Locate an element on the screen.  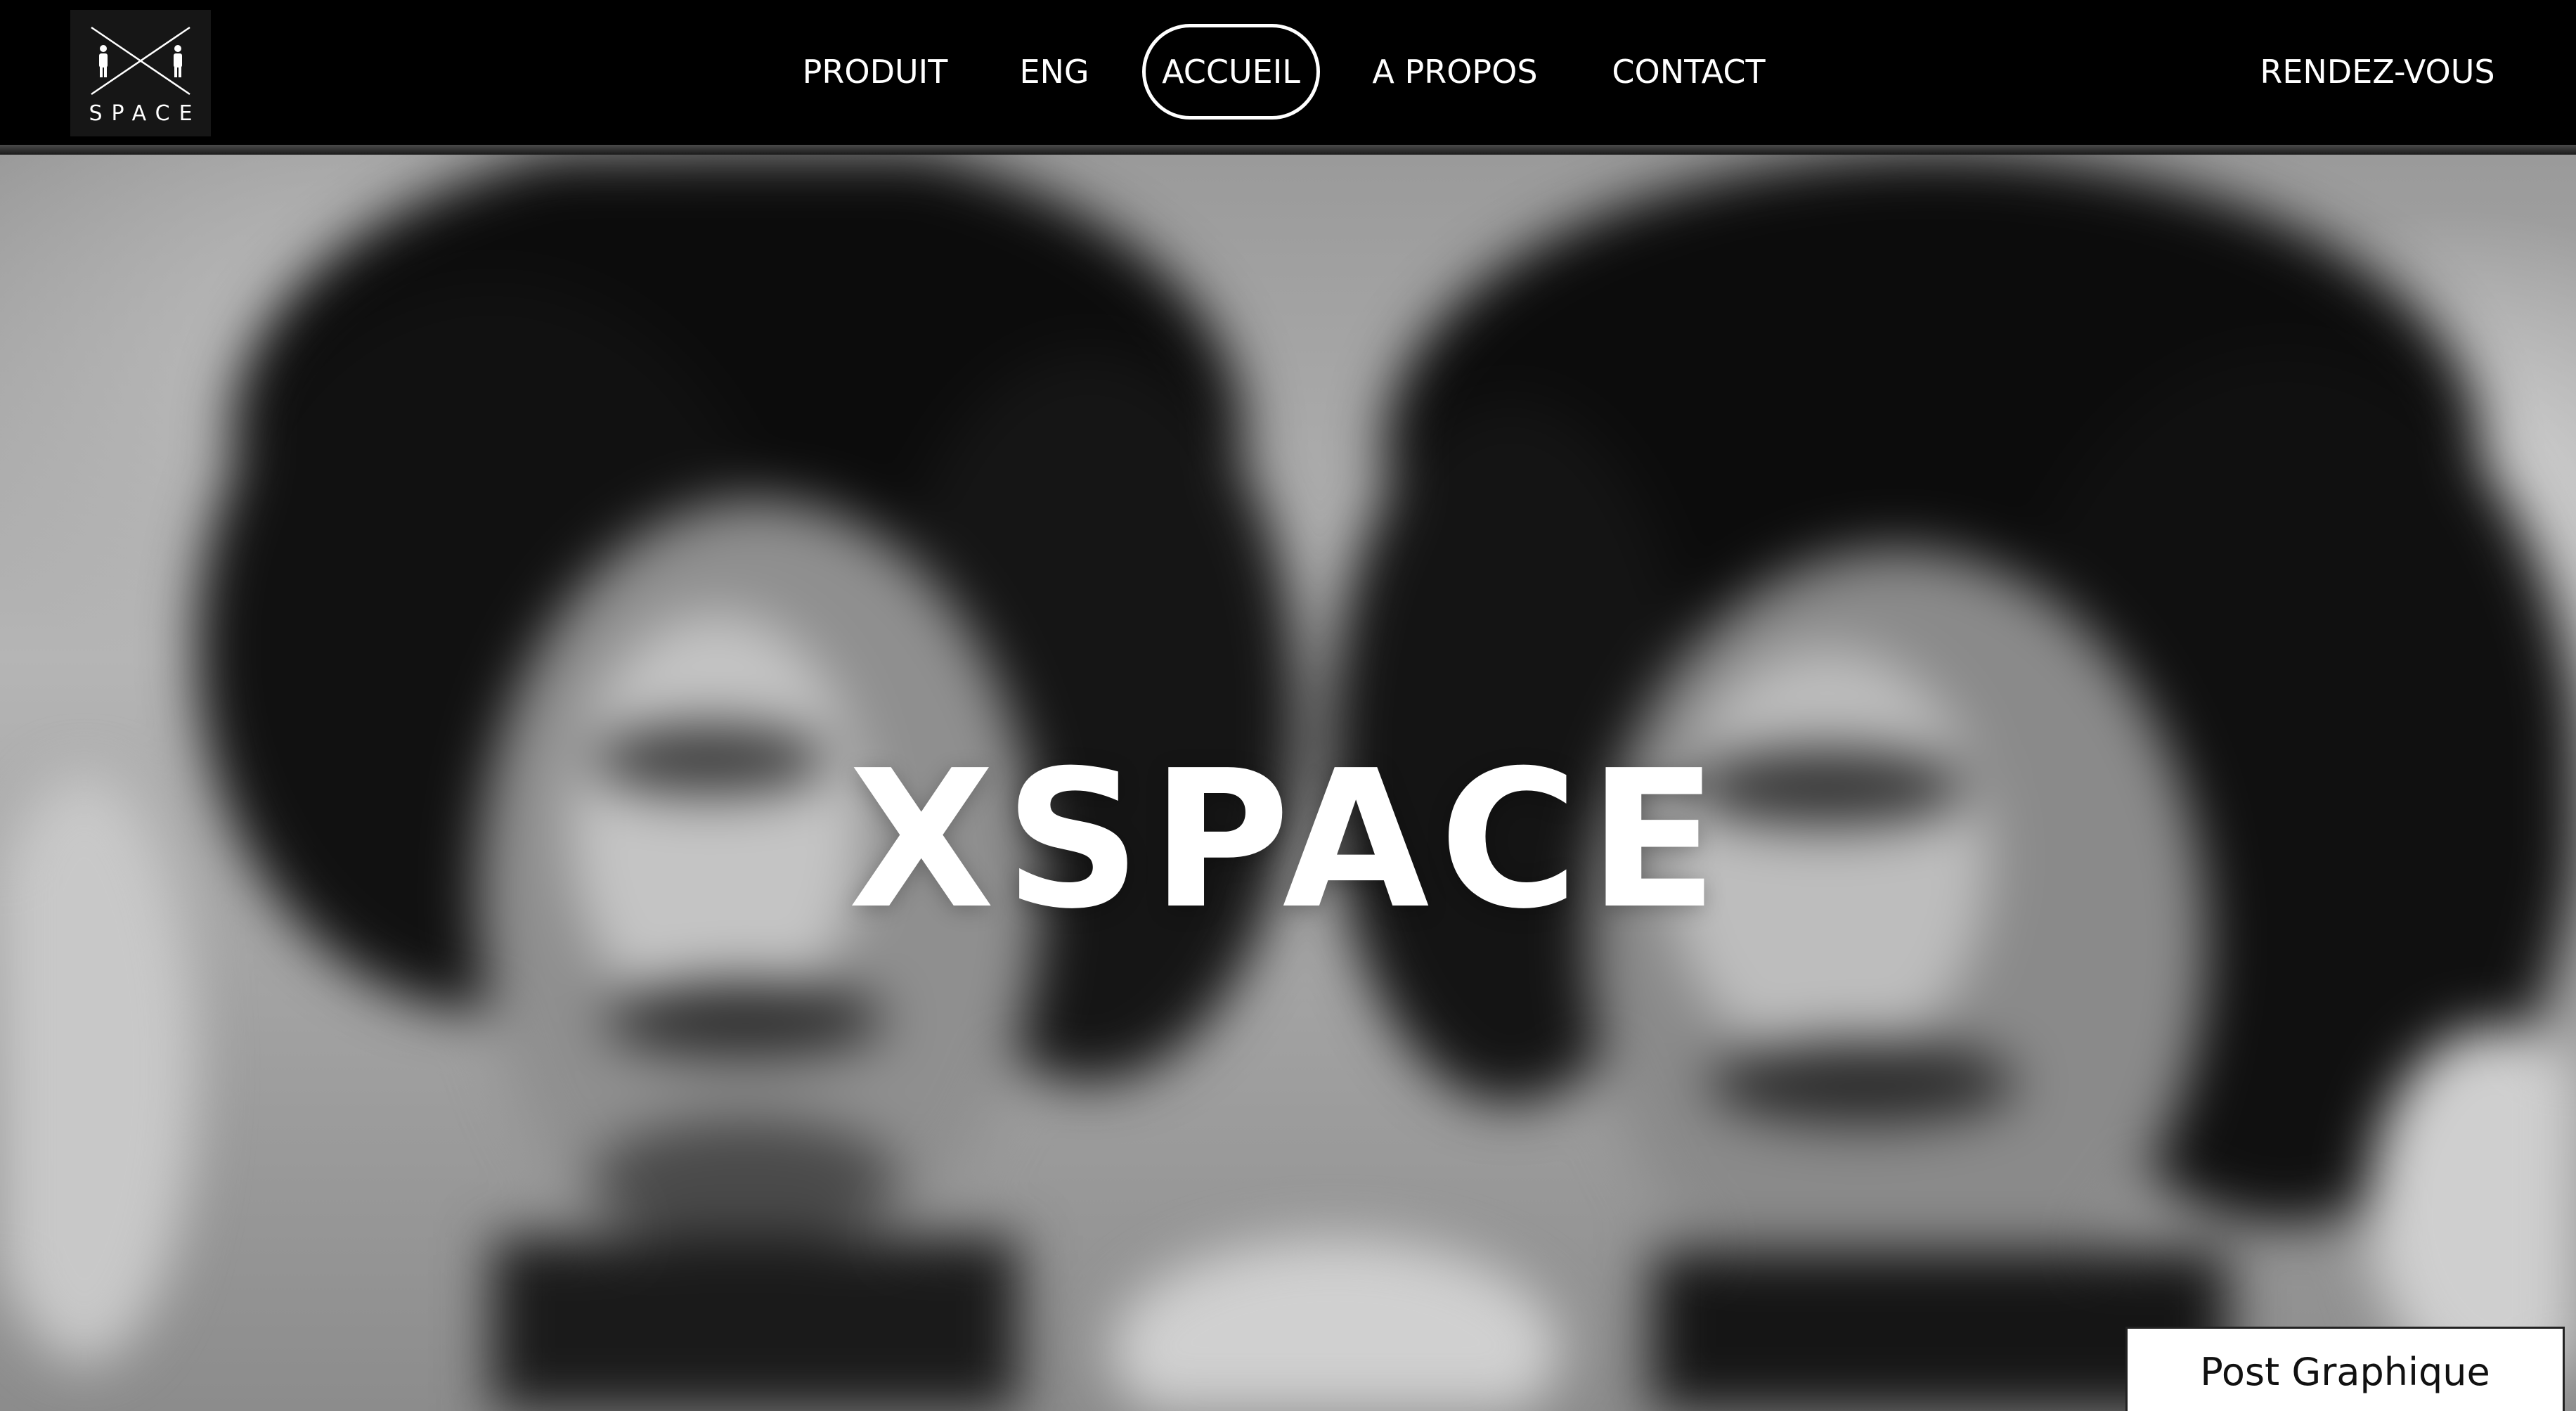
site-logo: SPACE is located at coordinates (141, 73).